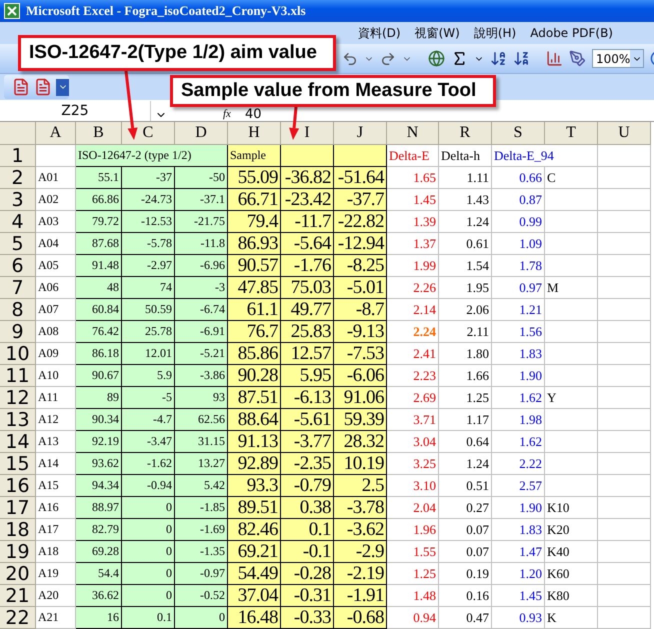 The image size is (654, 629). Describe the element at coordinates (360, 596) in the screenshot. I see `table-cell: -1.91` at that location.